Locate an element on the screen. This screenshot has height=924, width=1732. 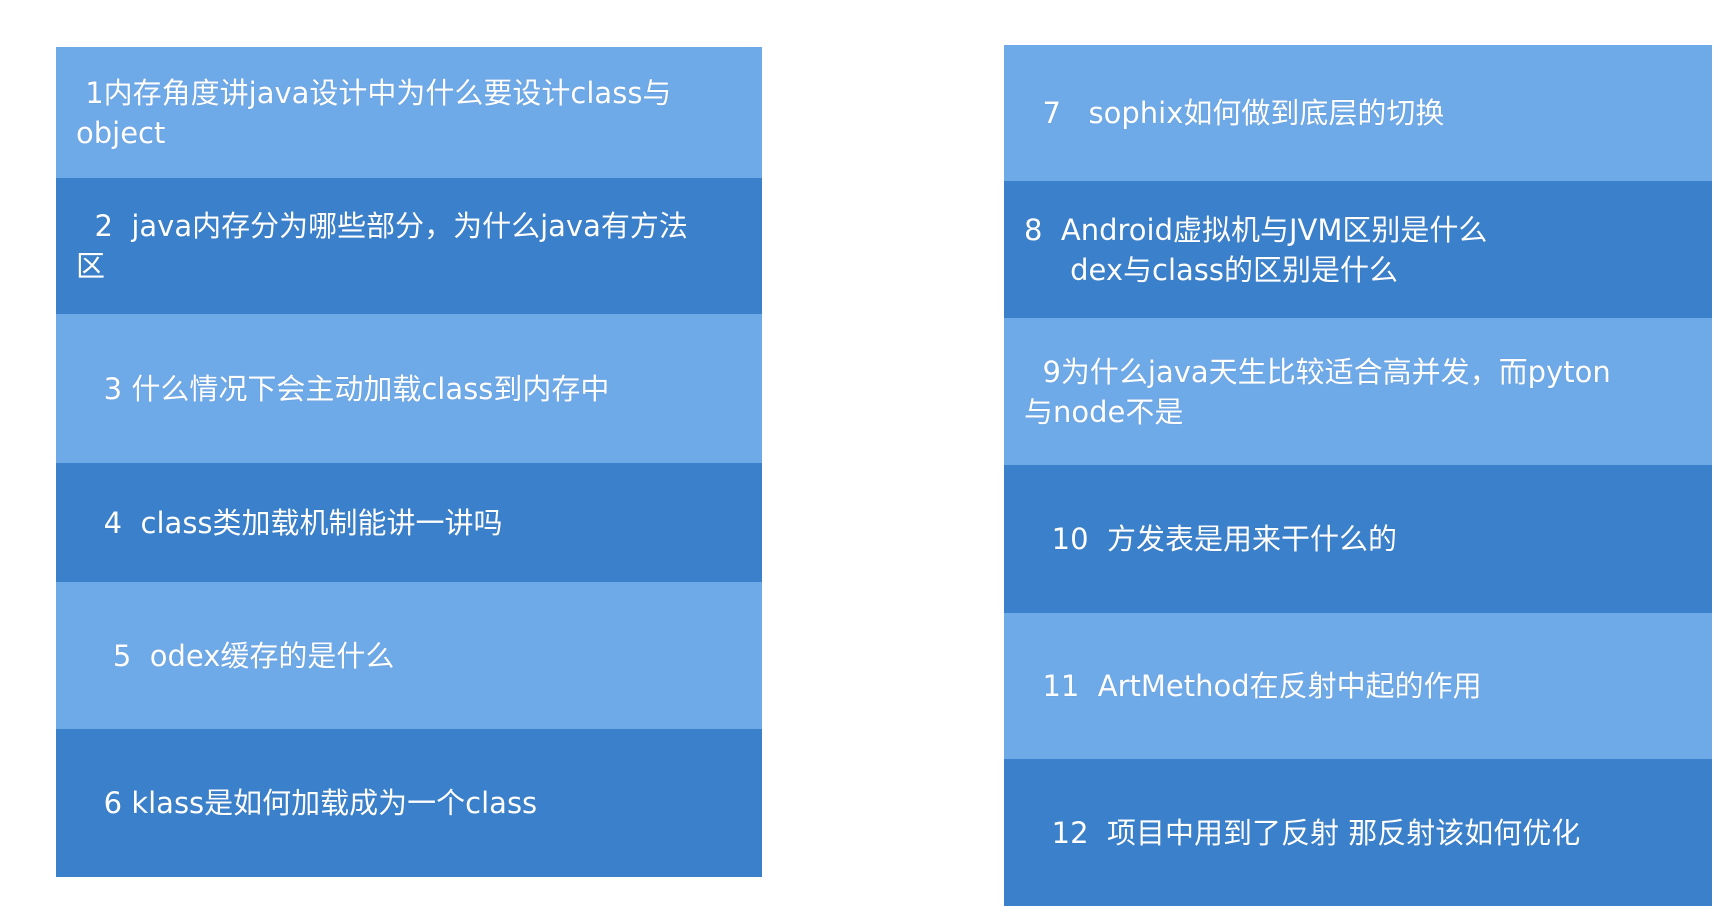
question-cell-1: 1内存角度讲java设计中为什么要设计class与 object is located at coordinates (409, 112).